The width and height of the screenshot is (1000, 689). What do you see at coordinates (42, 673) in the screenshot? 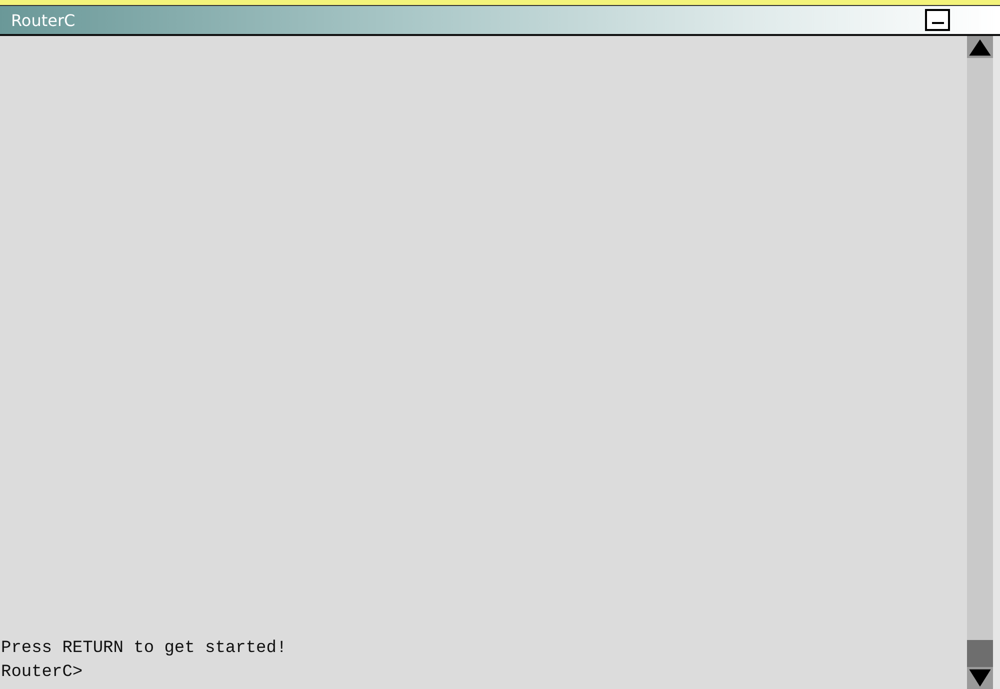
I see `console-line: RouterC>` at bounding box center [42, 673].